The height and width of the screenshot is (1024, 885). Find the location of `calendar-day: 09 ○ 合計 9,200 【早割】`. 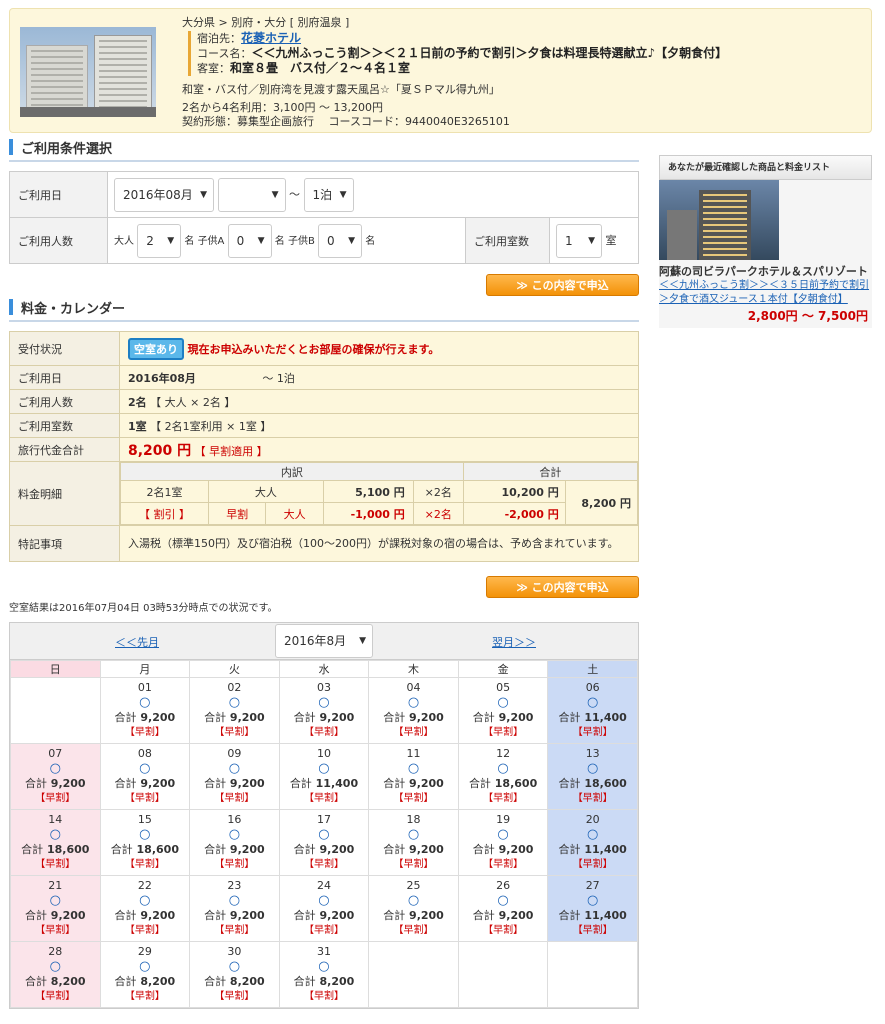

calendar-day: 09 ○ 合計 9,200 【早割】 is located at coordinates (234, 776).